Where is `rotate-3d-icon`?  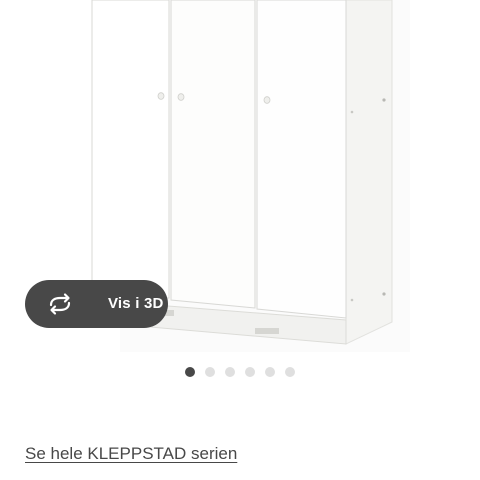 rotate-3d-icon is located at coordinates (60, 304).